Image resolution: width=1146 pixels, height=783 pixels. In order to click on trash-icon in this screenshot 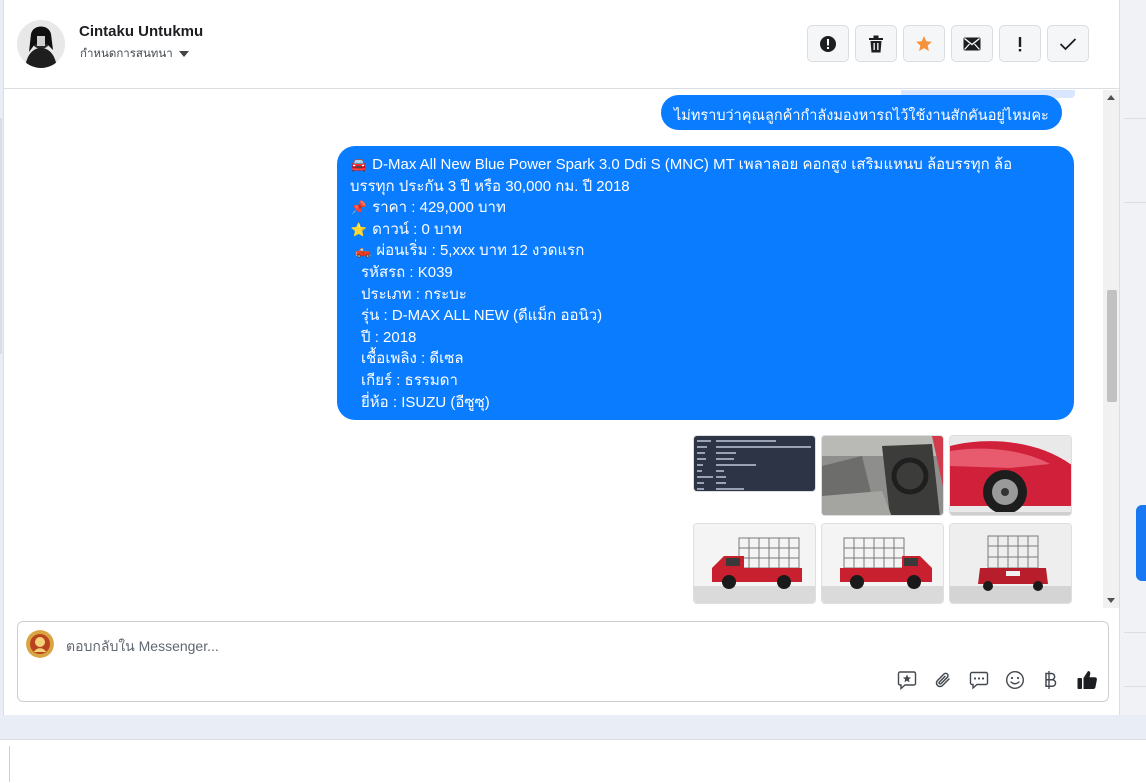, I will do `click(876, 43)`.